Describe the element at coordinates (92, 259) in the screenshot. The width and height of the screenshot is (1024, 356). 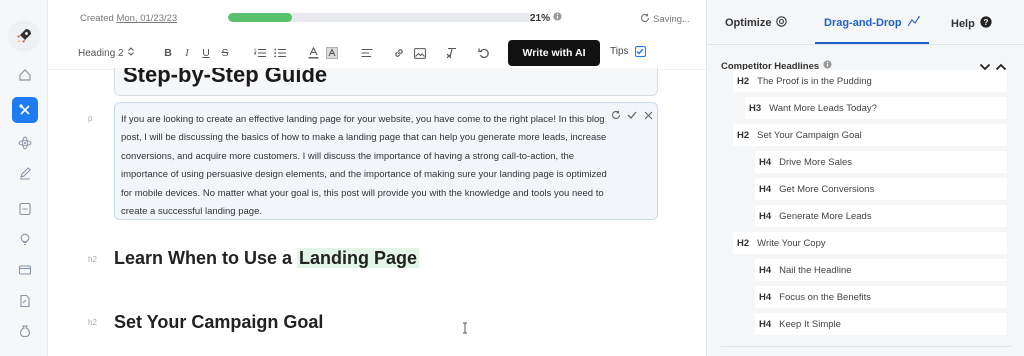
I see `h2-tag-label: h2` at that location.